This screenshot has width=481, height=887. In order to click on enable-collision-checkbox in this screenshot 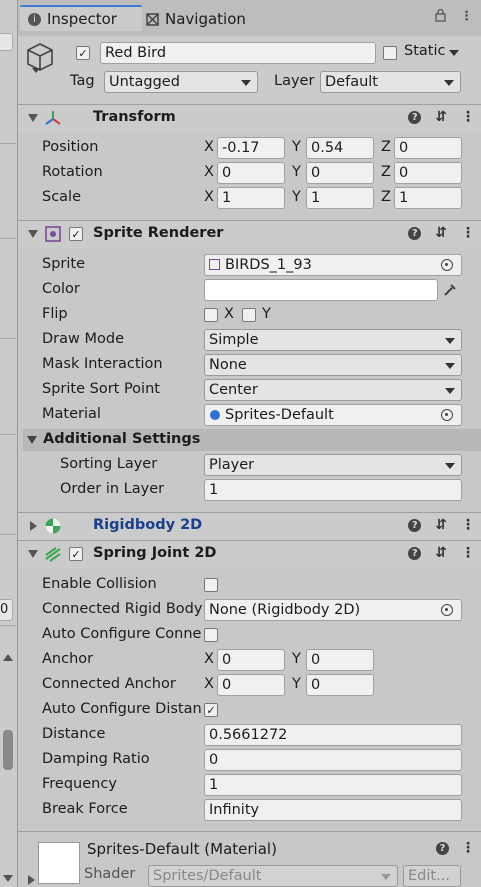, I will do `click(211, 585)`.